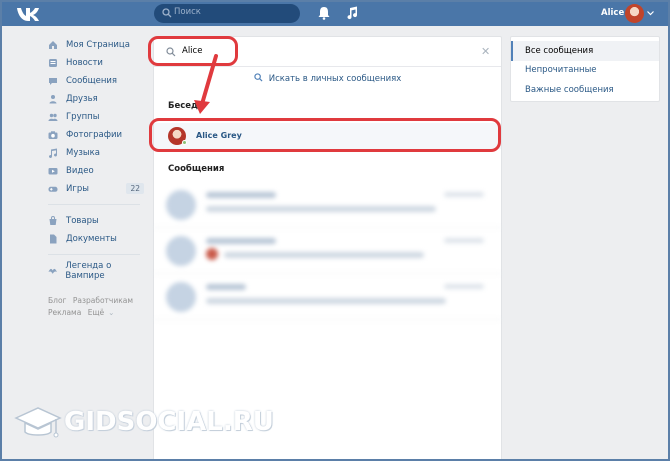  I want to click on vk-logo-icon, so click(28, 14).